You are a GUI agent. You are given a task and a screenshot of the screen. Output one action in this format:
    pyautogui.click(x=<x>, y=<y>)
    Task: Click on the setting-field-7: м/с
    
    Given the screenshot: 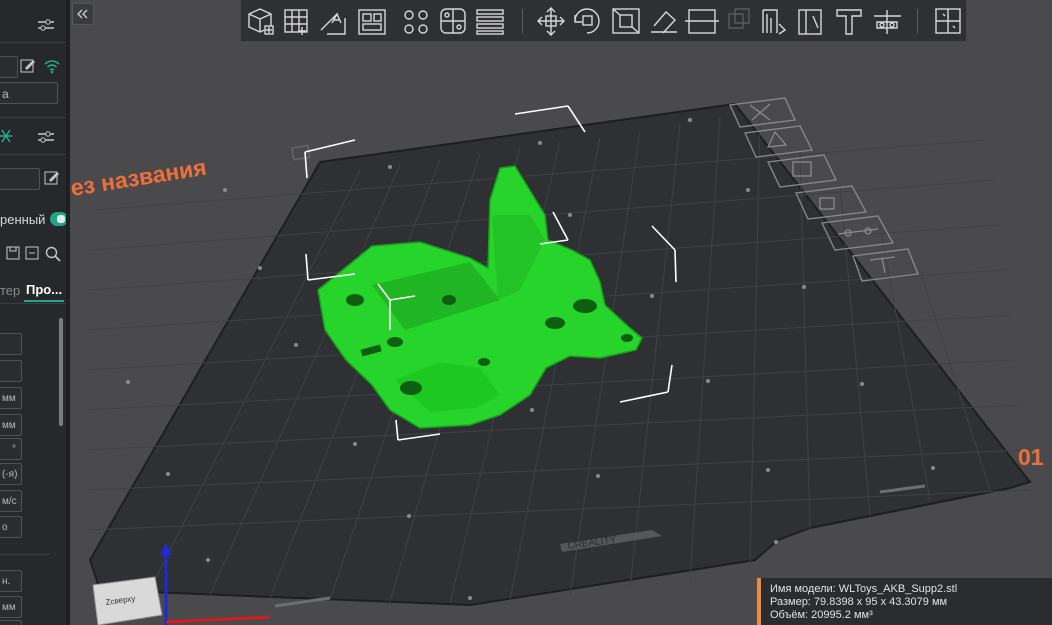 What is the action you would take?
    pyautogui.click(x=11, y=501)
    